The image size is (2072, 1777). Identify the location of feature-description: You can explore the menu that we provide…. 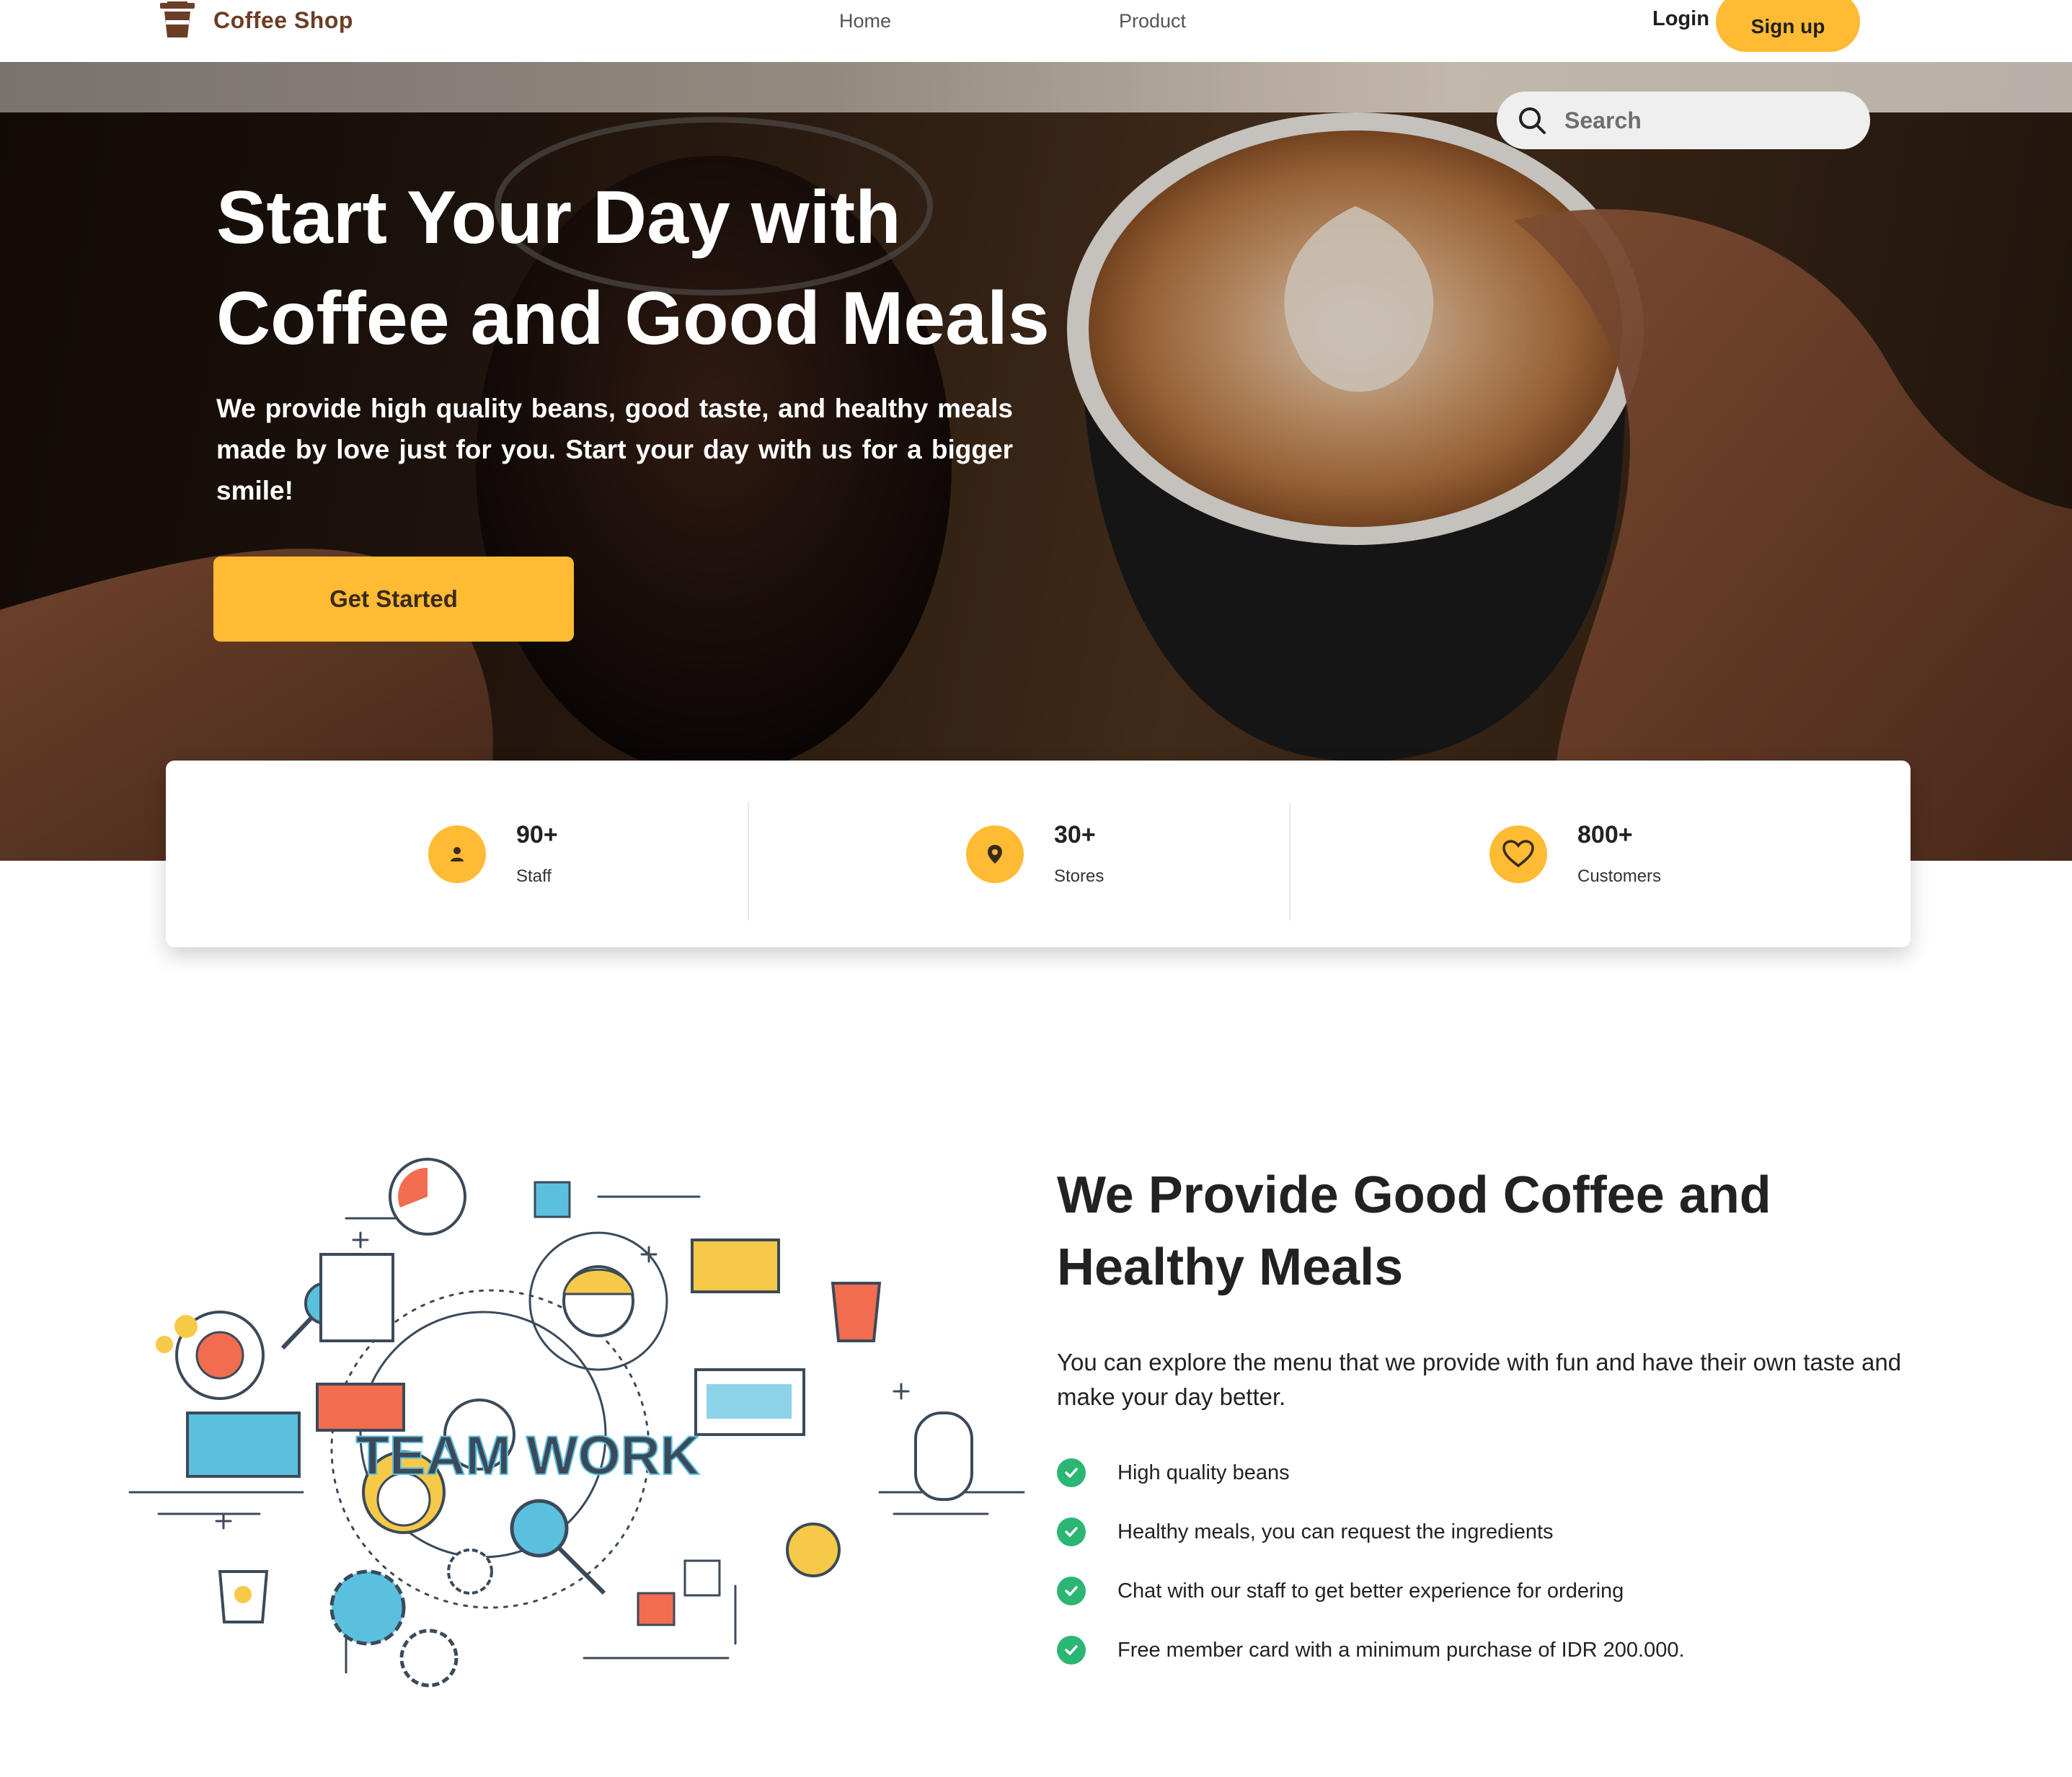
(1479, 1379).